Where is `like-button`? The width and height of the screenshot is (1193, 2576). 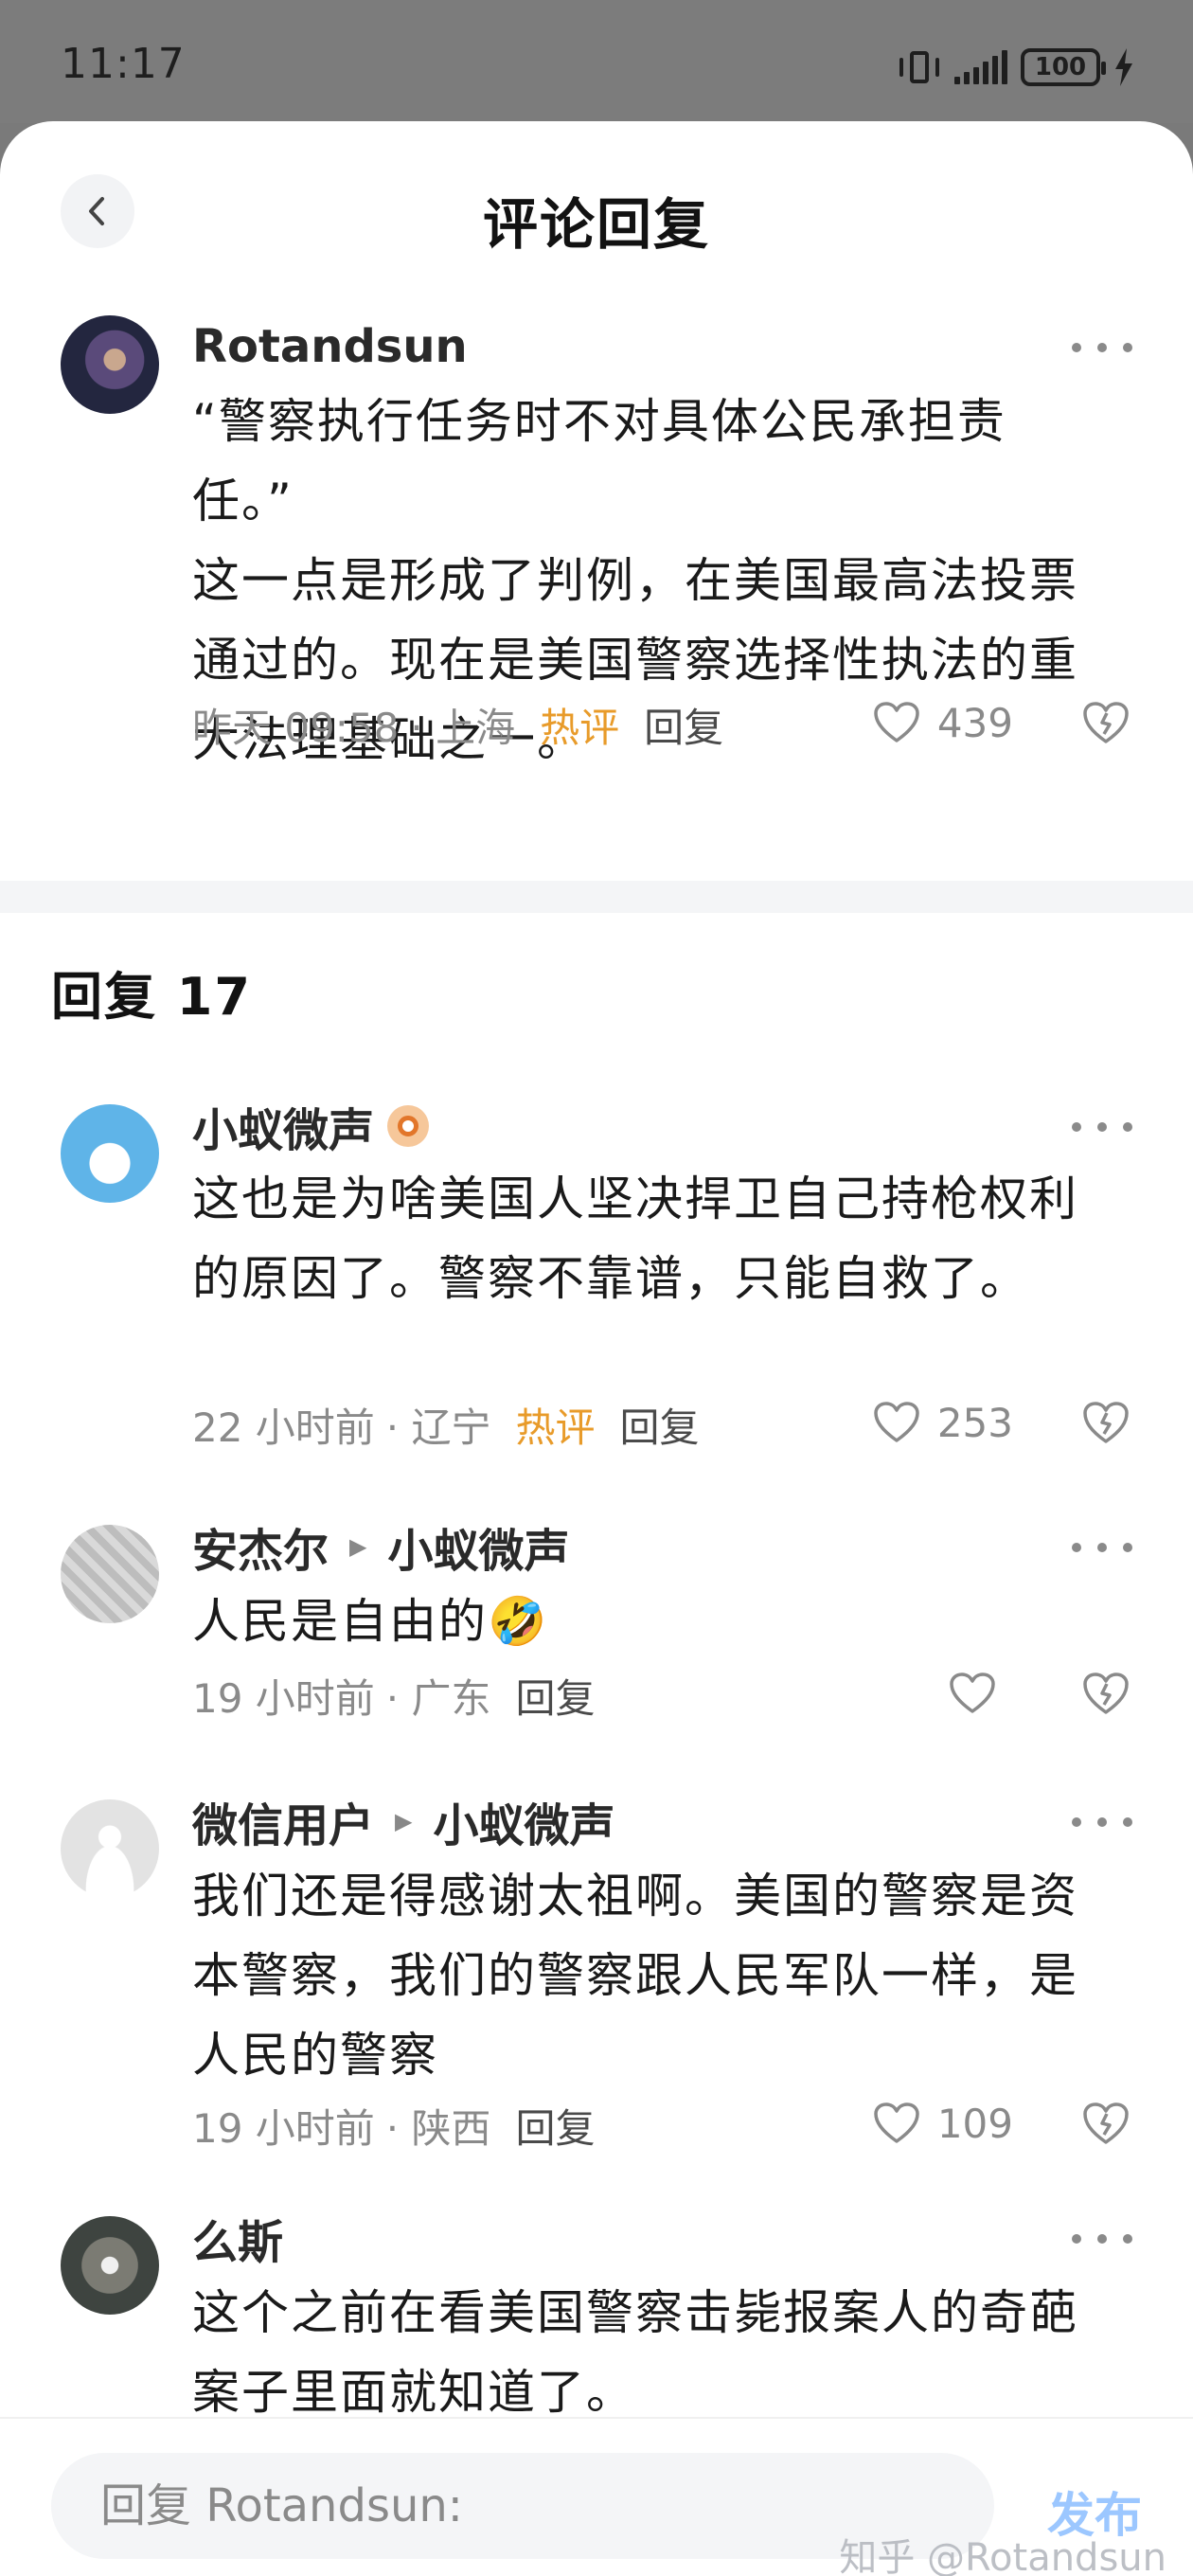
like-button is located at coordinates (981, 1693).